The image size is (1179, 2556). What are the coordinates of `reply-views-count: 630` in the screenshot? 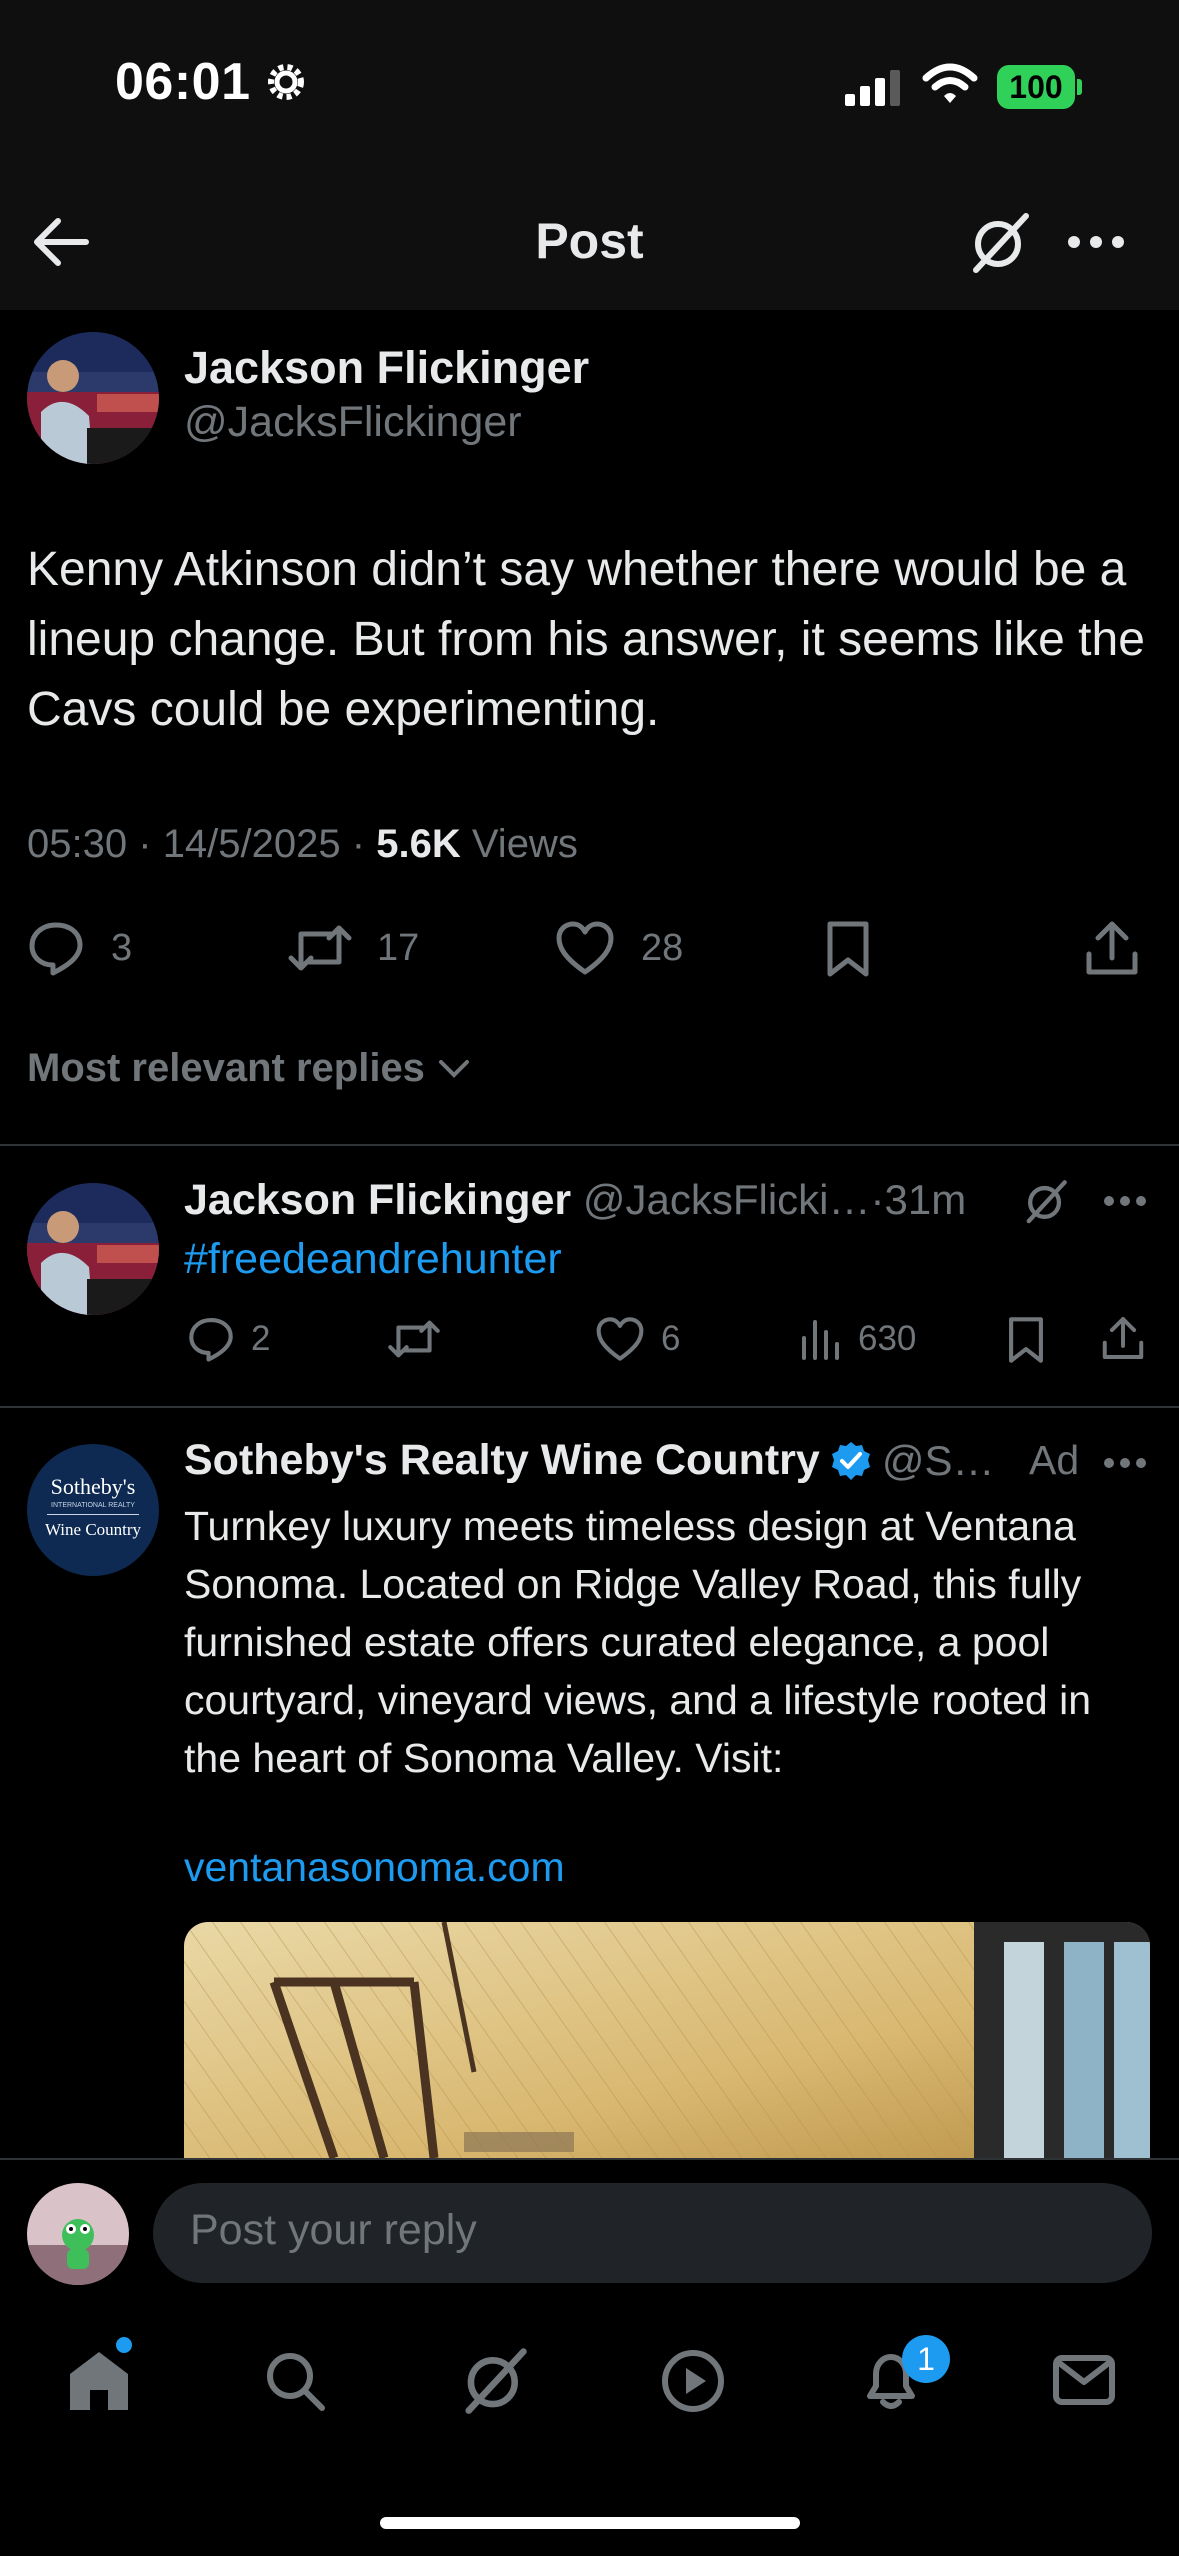 It's located at (887, 1338).